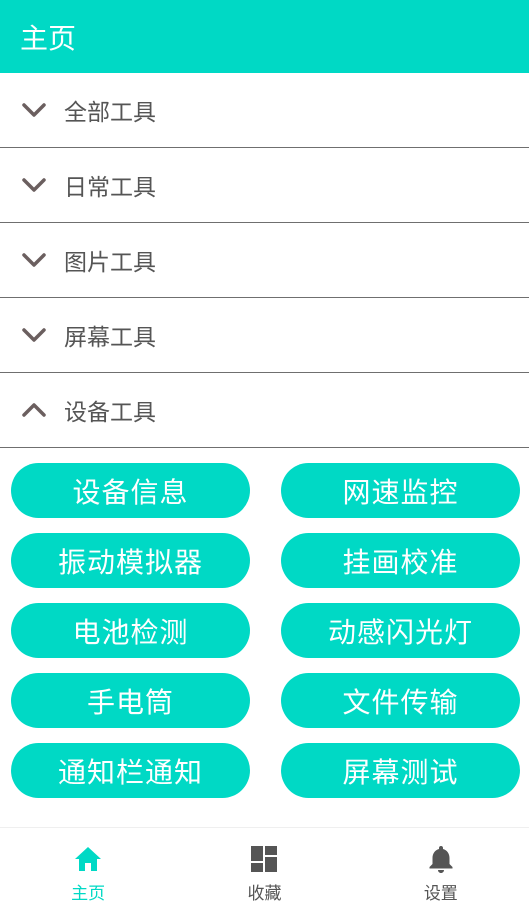  What do you see at coordinates (264, 36) in the screenshot?
I see `app-header: 主页` at bounding box center [264, 36].